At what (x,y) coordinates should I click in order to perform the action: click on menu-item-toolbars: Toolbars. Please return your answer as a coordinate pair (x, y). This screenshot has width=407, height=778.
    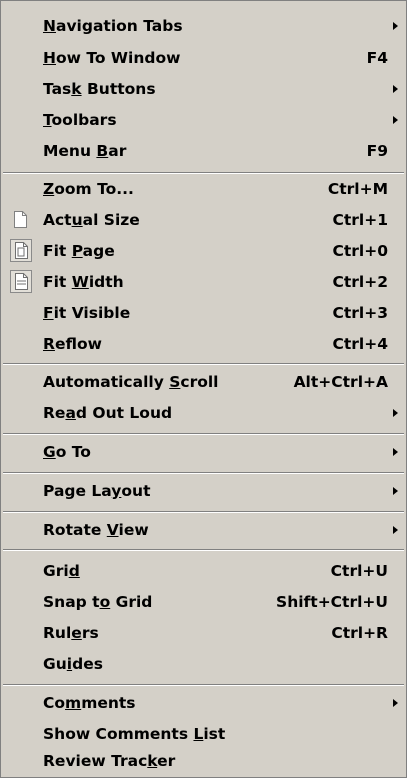
    Looking at the image, I should click on (203, 120).